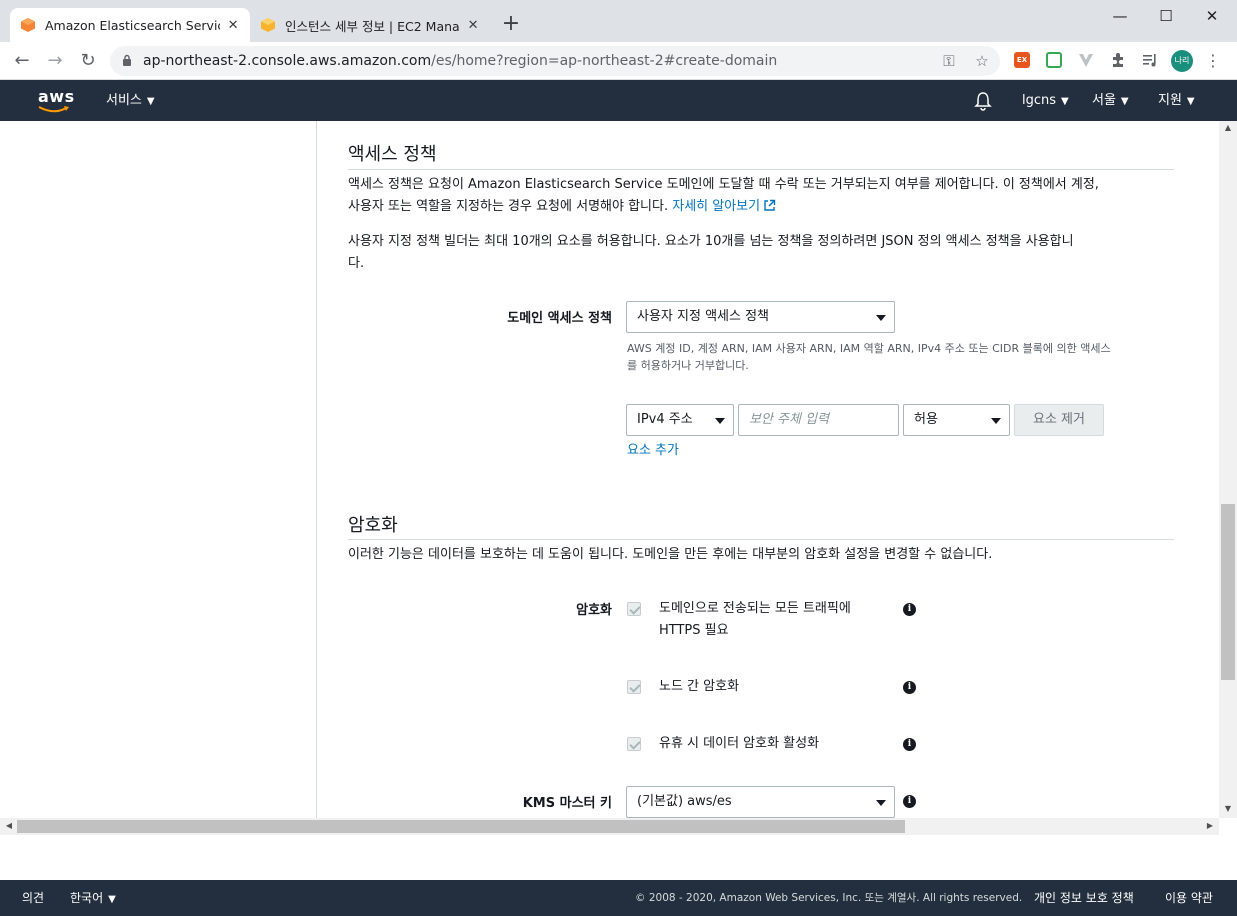 Image resolution: width=1237 pixels, height=916 pixels. I want to click on support-menu: 지원 ▼, so click(1176, 101).